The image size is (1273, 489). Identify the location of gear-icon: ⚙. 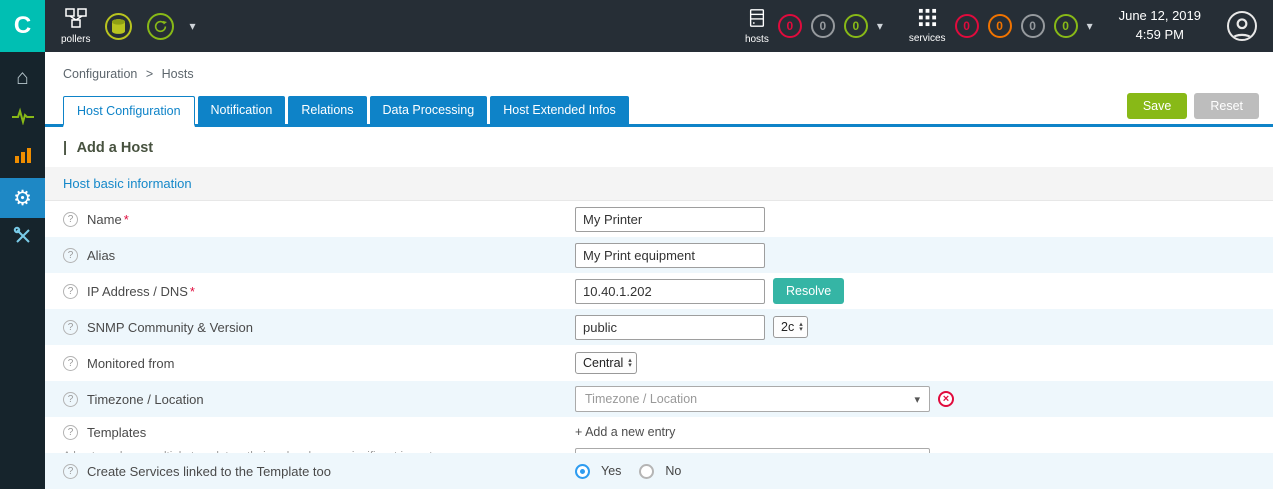
(22, 198).